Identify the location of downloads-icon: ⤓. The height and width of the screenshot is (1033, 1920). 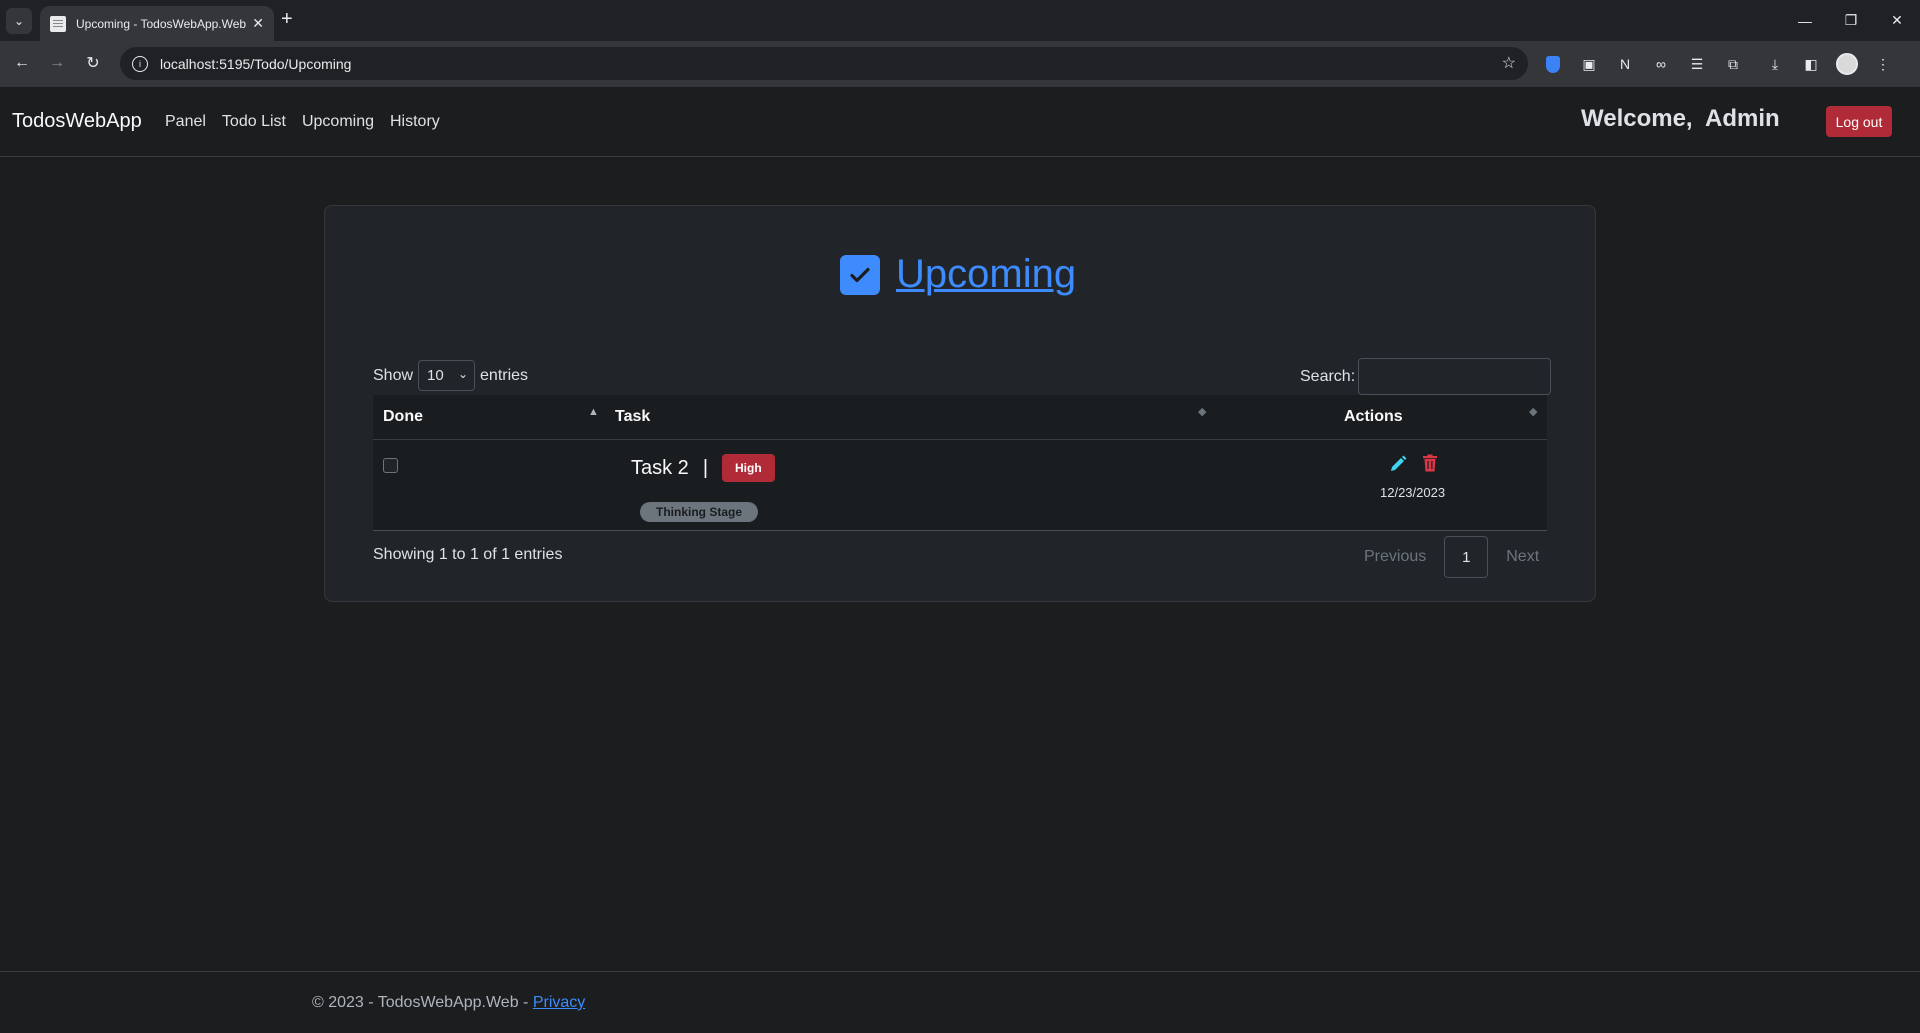
(1775, 64).